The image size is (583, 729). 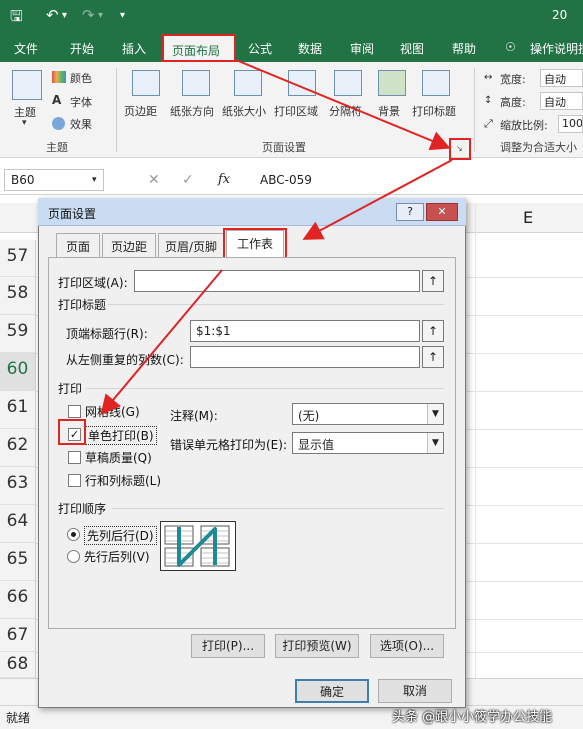 What do you see at coordinates (472, 717) in the screenshot?
I see `watermark: 头条 @跟小小筱学办公技能` at bounding box center [472, 717].